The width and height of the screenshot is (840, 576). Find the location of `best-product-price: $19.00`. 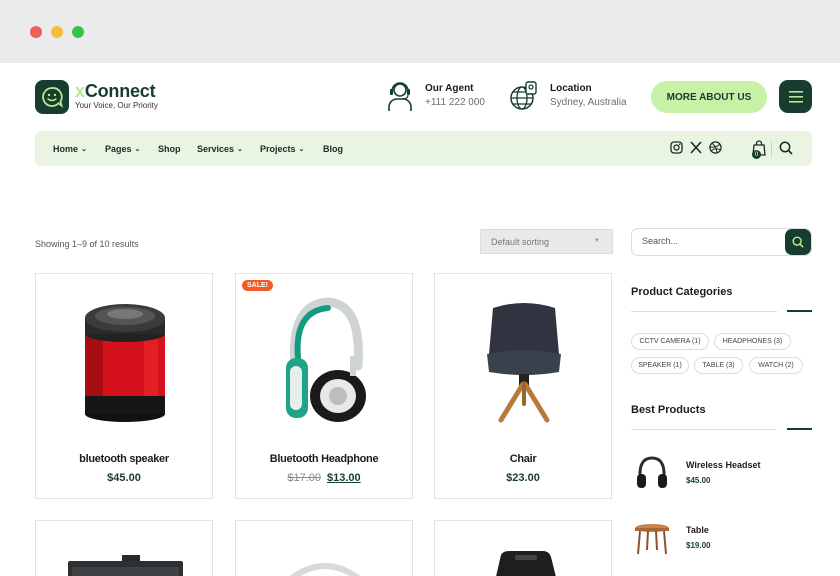

best-product-price: $19.00 is located at coordinates (698, 545).